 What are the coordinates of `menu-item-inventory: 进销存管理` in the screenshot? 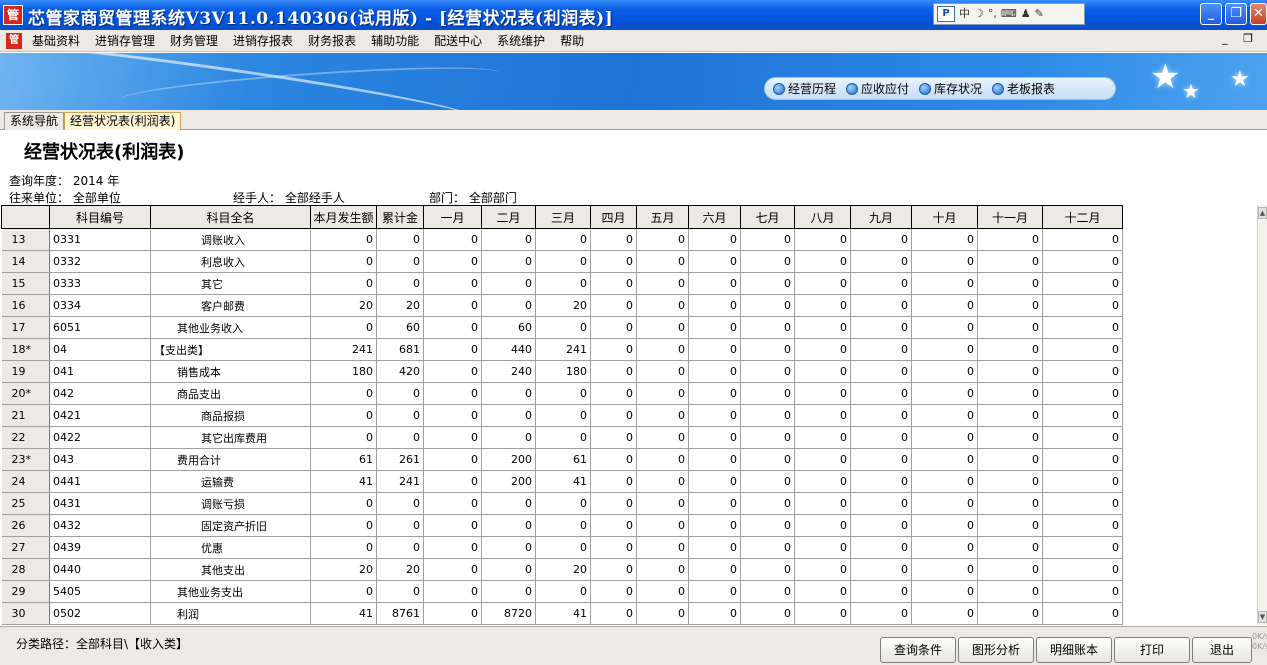 It's located at (125, 41).